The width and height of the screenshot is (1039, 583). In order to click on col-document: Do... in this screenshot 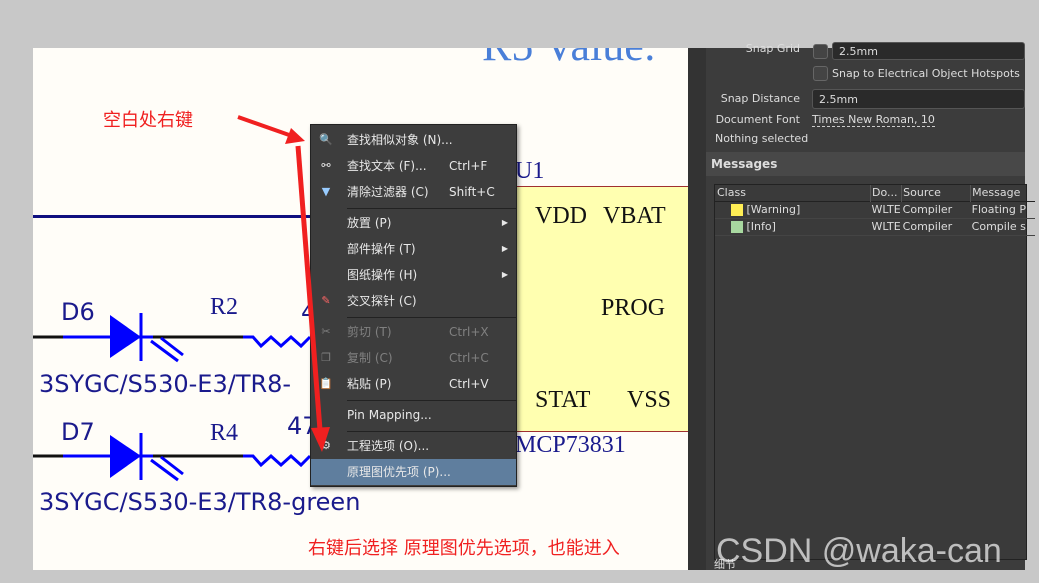, I will do `click(885, 193)`.